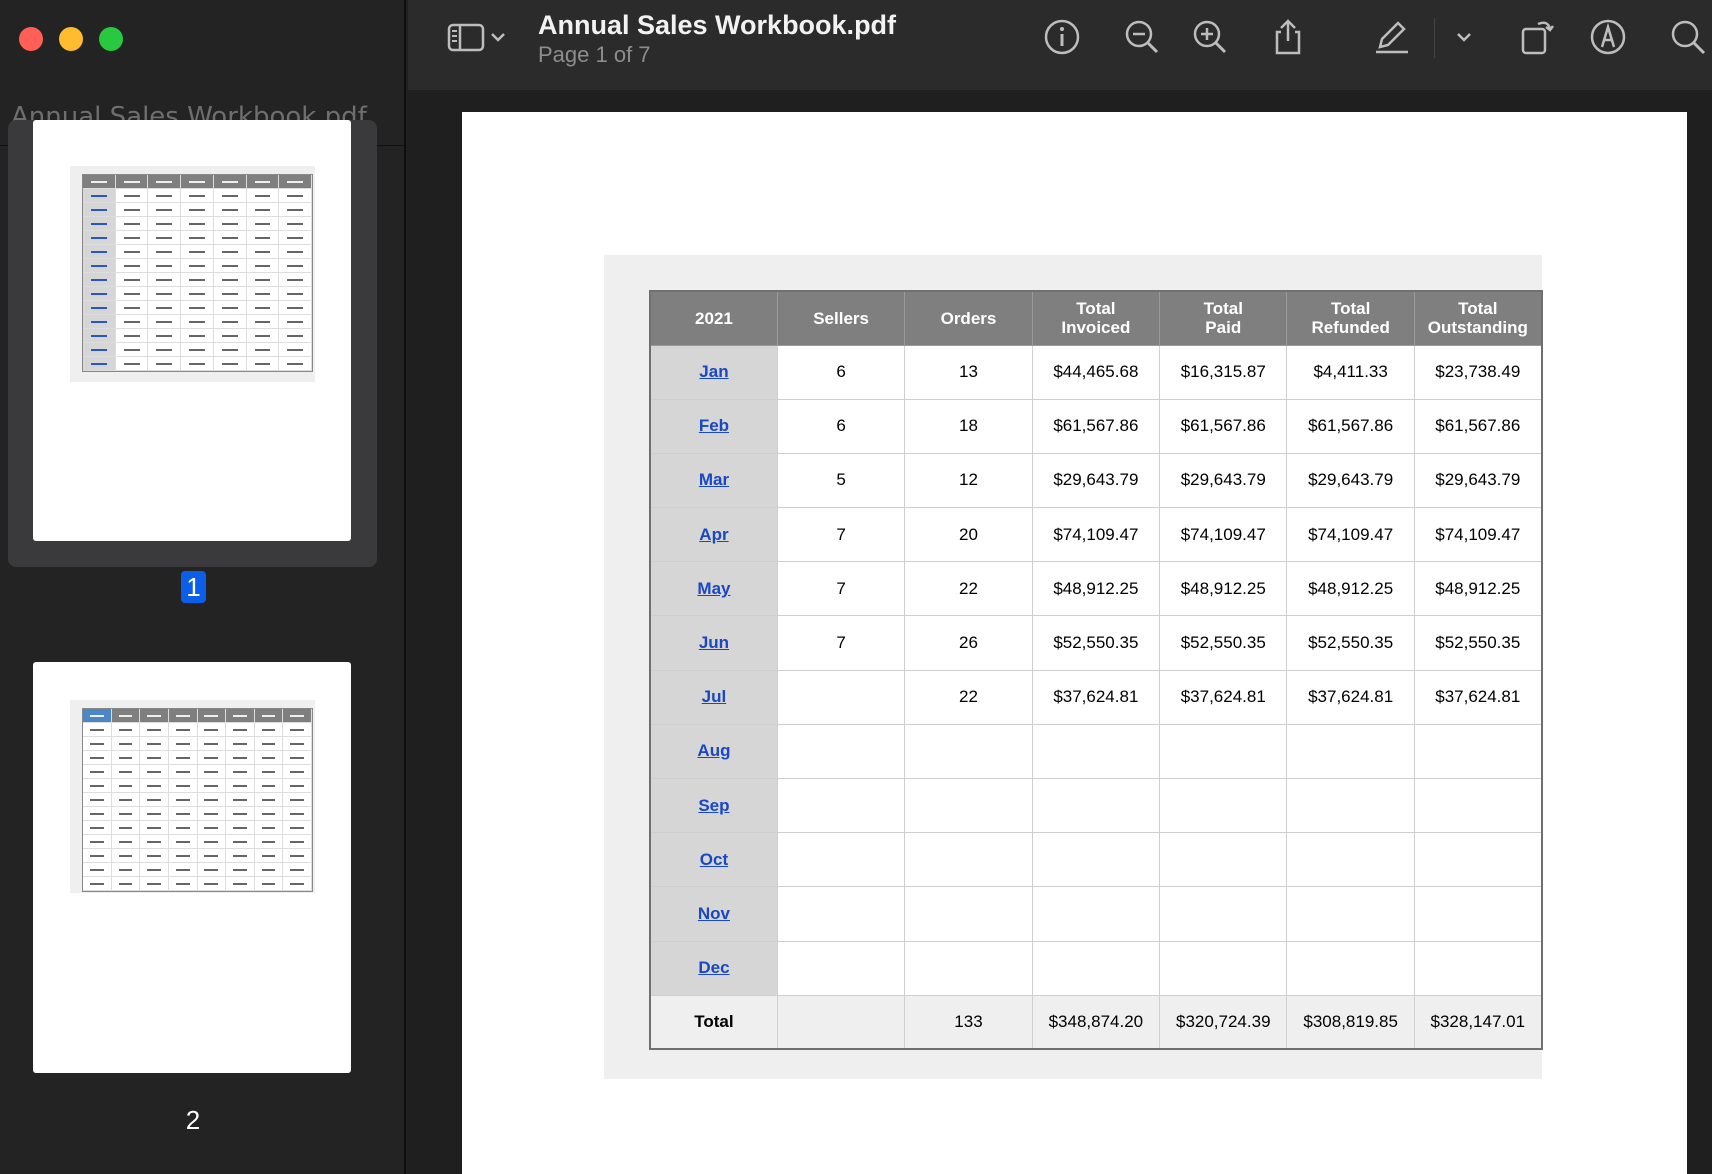 The image size is (1712, 1174). What do you see at coordinates (466, 37) in the screenshot?
I see `sidebar-toggle-icon` at bounding box center [466, 37].